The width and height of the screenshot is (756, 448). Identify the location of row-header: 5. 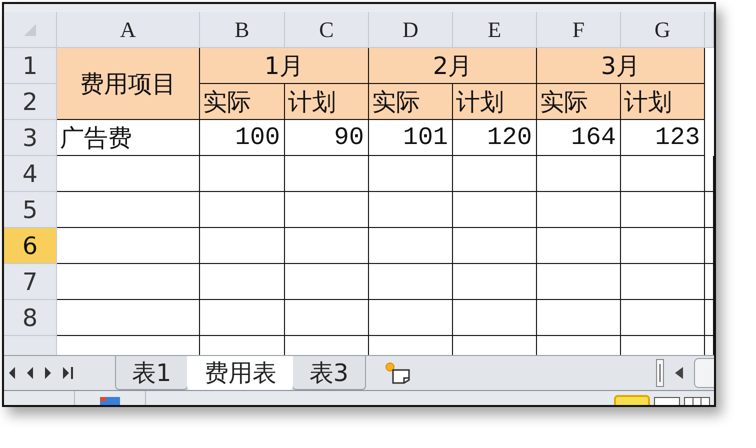
(30, 210).